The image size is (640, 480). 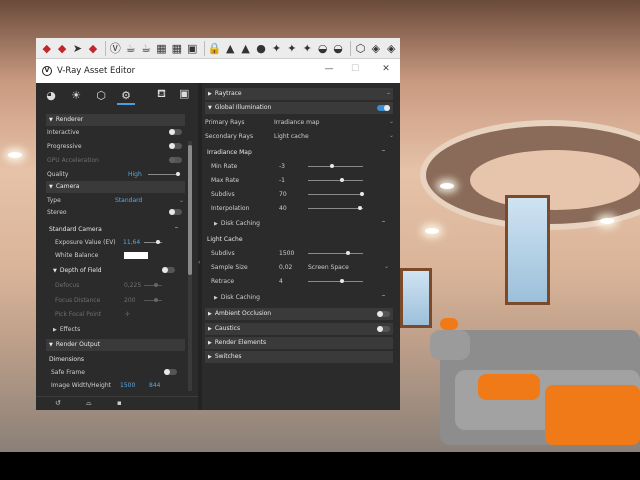 What do you see at coordinates (136, 255) in the screenshot?
I see `white-balance-swatch` at bounding box center [136, 255].